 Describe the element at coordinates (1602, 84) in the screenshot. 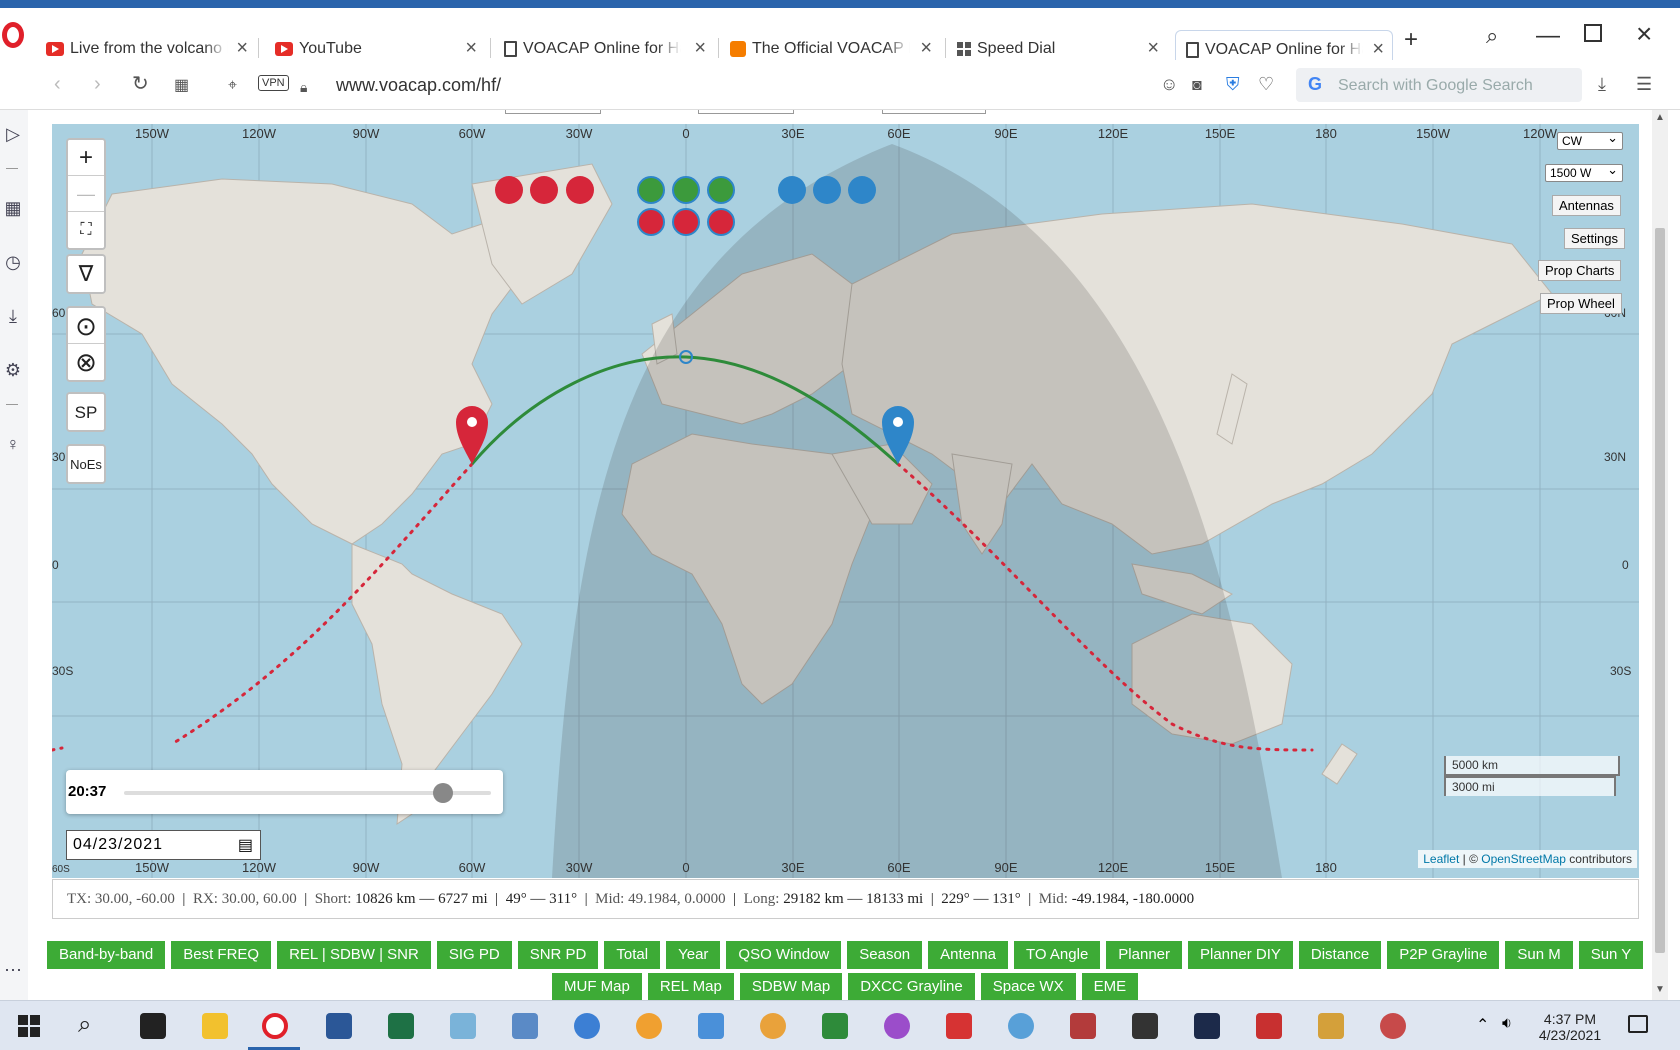

I see `download-icon: ⤓` at that location.